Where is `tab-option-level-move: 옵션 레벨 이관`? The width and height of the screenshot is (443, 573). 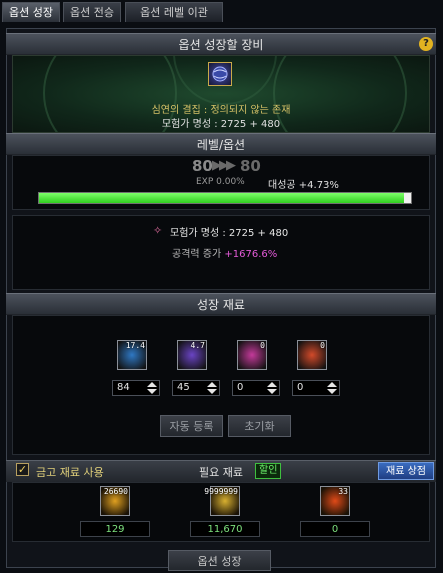 tab-option-level-move: 옵션 레벨 이관 is located at coordinates (174, 12).